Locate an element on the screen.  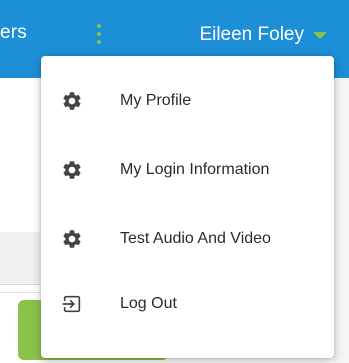
nav-item-partial: ers is located at coordinates (13, 33).